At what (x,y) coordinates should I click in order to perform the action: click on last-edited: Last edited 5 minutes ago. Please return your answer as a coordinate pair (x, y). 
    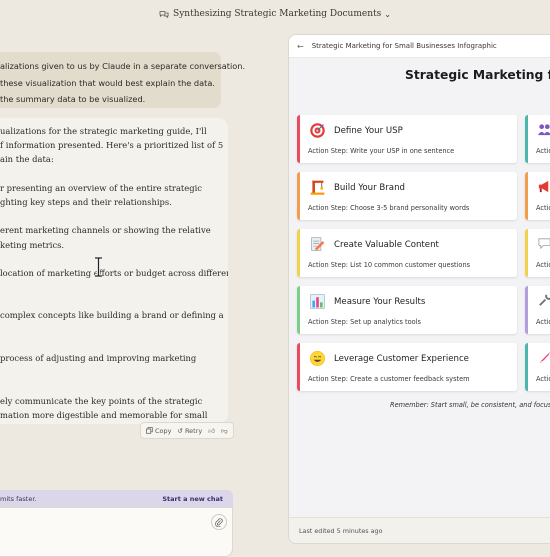
    Looking at the image, I should click on (341, 530).